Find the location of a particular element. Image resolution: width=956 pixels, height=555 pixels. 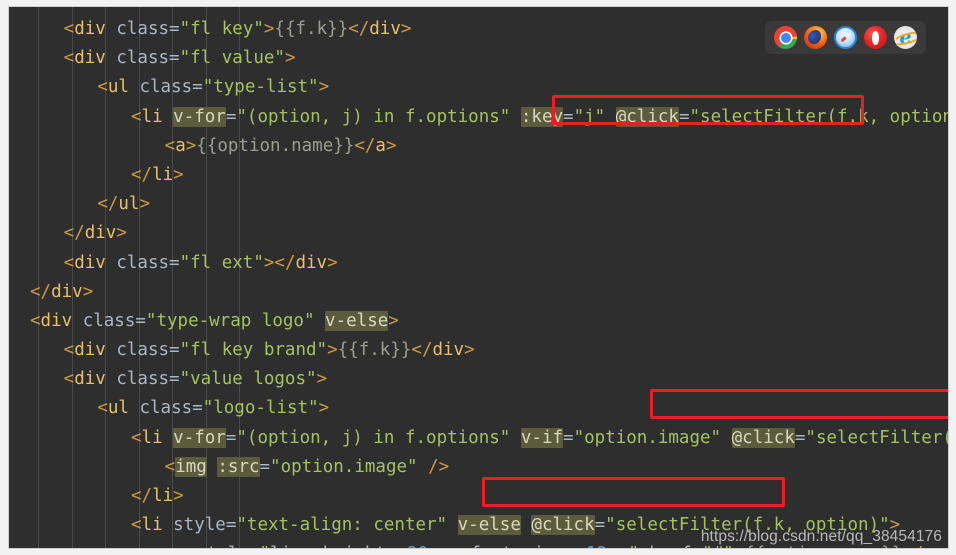

firefox-icon is located at coordinates (815, 37).